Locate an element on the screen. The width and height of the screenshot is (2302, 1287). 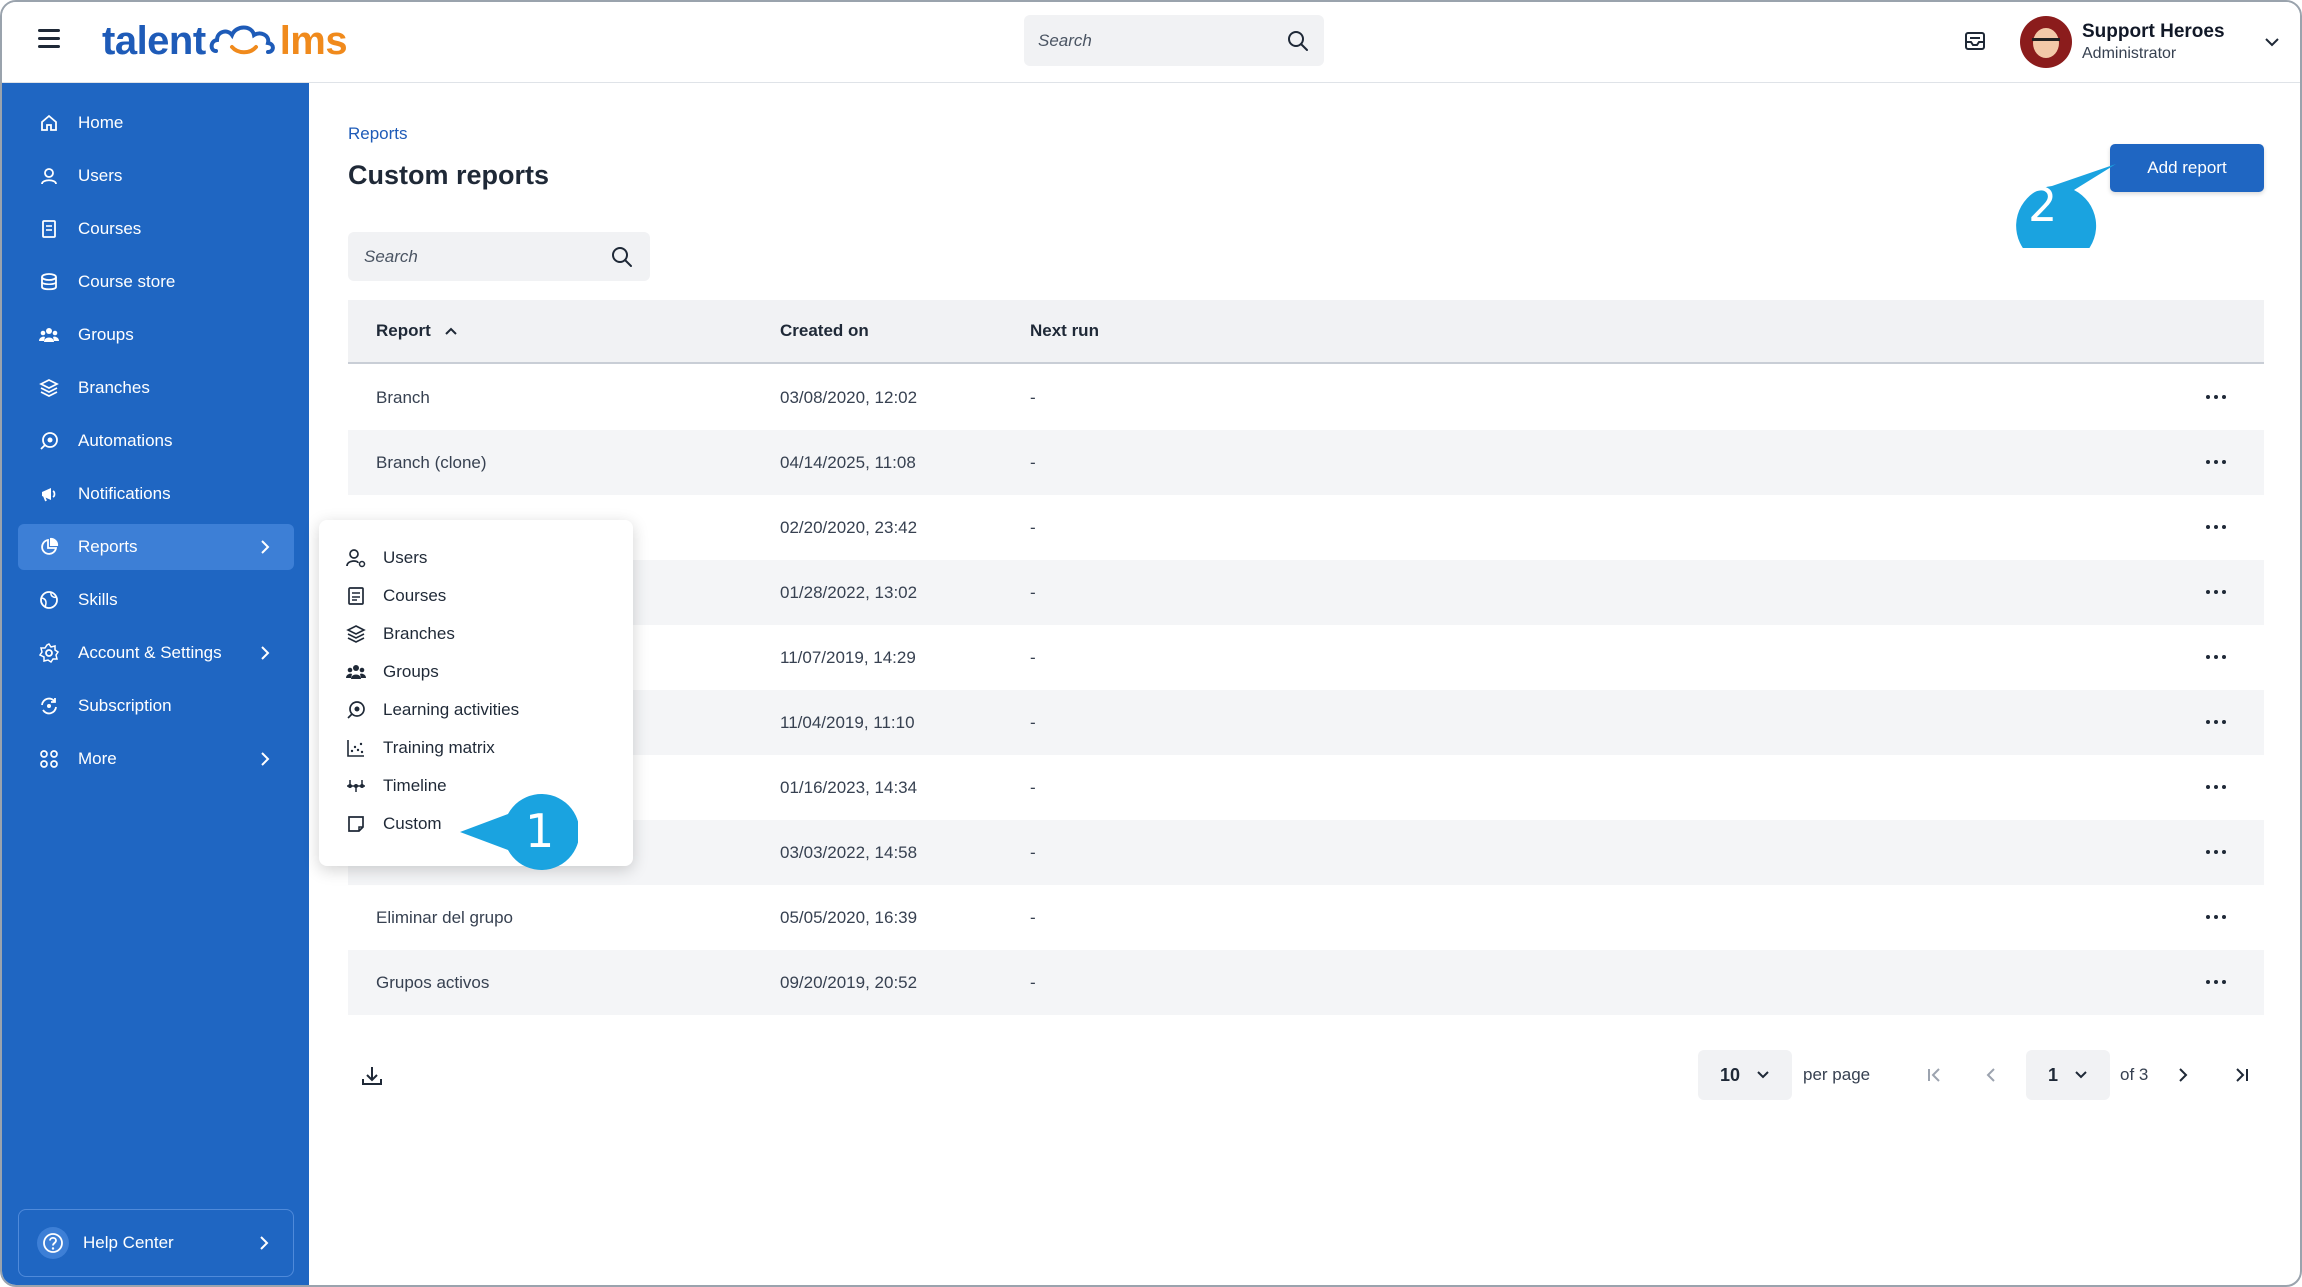
created-on-cell: 03/03/2022, 14:58 is located at coordinates (849, 852).